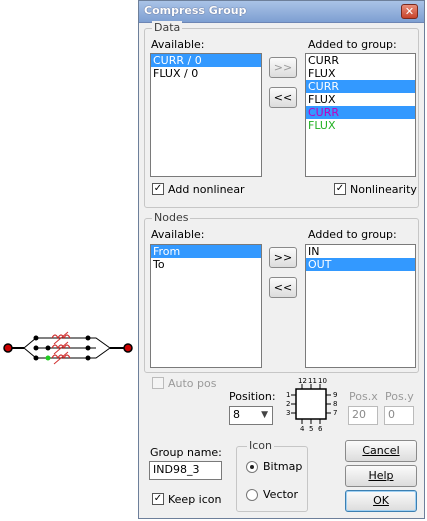 The height and width of the screenshot is (521, 427). Describe the element at coordinates (206, 73) in the screenshot. I see `list-item: FLUX / 0` at that location.